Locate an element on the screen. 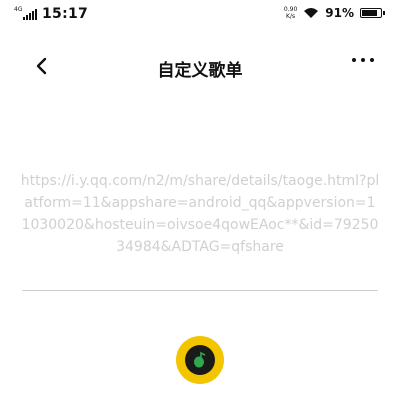  network-speed: 0.90 K/s is located at coordinates (290, 13).